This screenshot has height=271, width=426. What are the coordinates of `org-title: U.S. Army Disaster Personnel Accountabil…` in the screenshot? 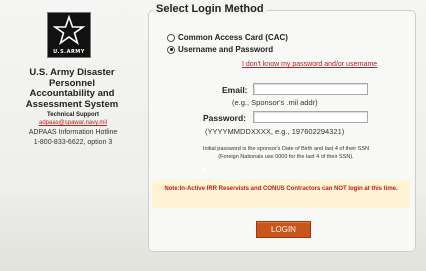 It's located at (72, 88).